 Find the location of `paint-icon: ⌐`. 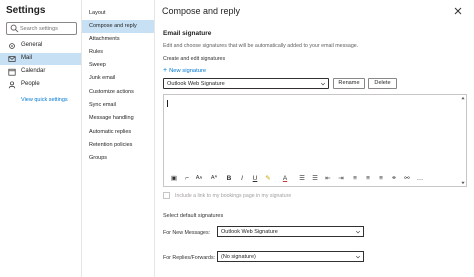

paint-icon: ⌐ is located at coordinates (187, 178).